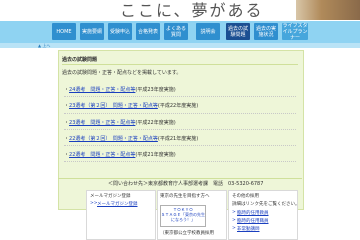 The height and width of the screenshot is (240, 360). I want to click on tokyo-box-title: 東京の先生を目指す方へ, so click(185, 196).